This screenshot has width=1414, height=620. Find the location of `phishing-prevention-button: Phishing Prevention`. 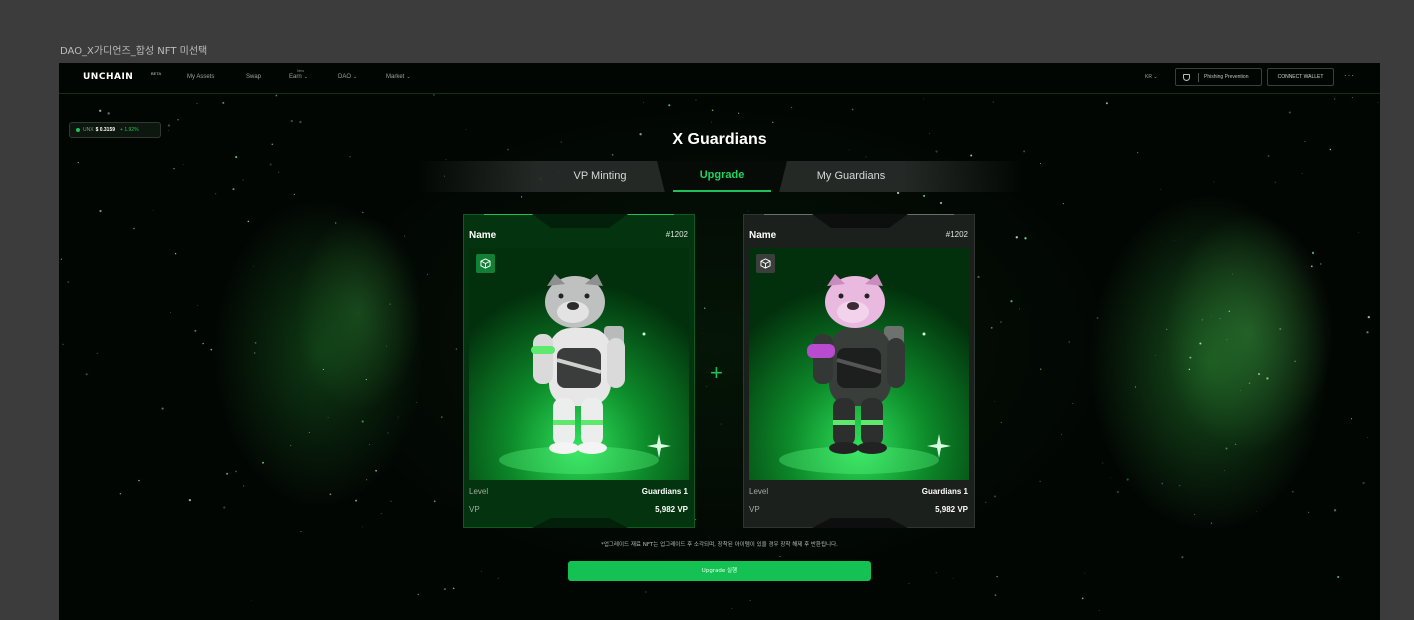

phishing-prevention-button: Phishing Prevention is located at coordinates (1218, 77).